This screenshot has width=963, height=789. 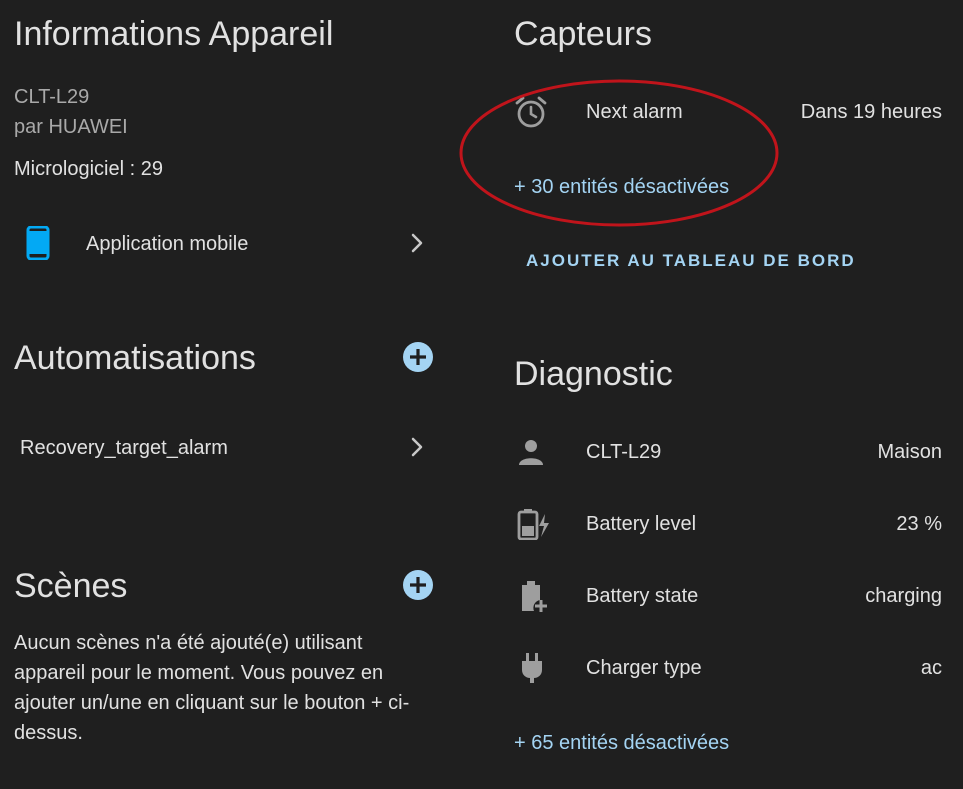 What do you see at coordinates (71, 127) in the screenshot?
I see `device-manufacturer: par HUAWEI` at bounding box center [71, 127].